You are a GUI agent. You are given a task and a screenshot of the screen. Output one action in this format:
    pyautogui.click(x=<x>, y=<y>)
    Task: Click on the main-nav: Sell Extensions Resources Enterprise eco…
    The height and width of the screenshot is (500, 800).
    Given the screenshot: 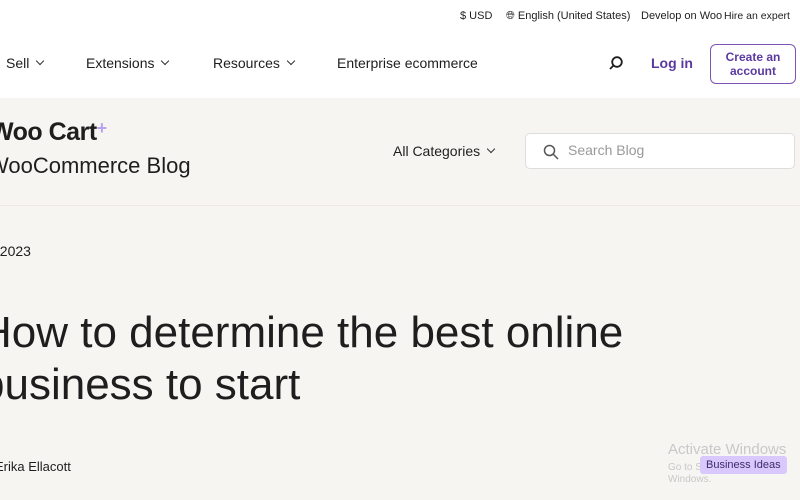 What is the action you would take?
    pyautogui.click(x=400, y=66)
    